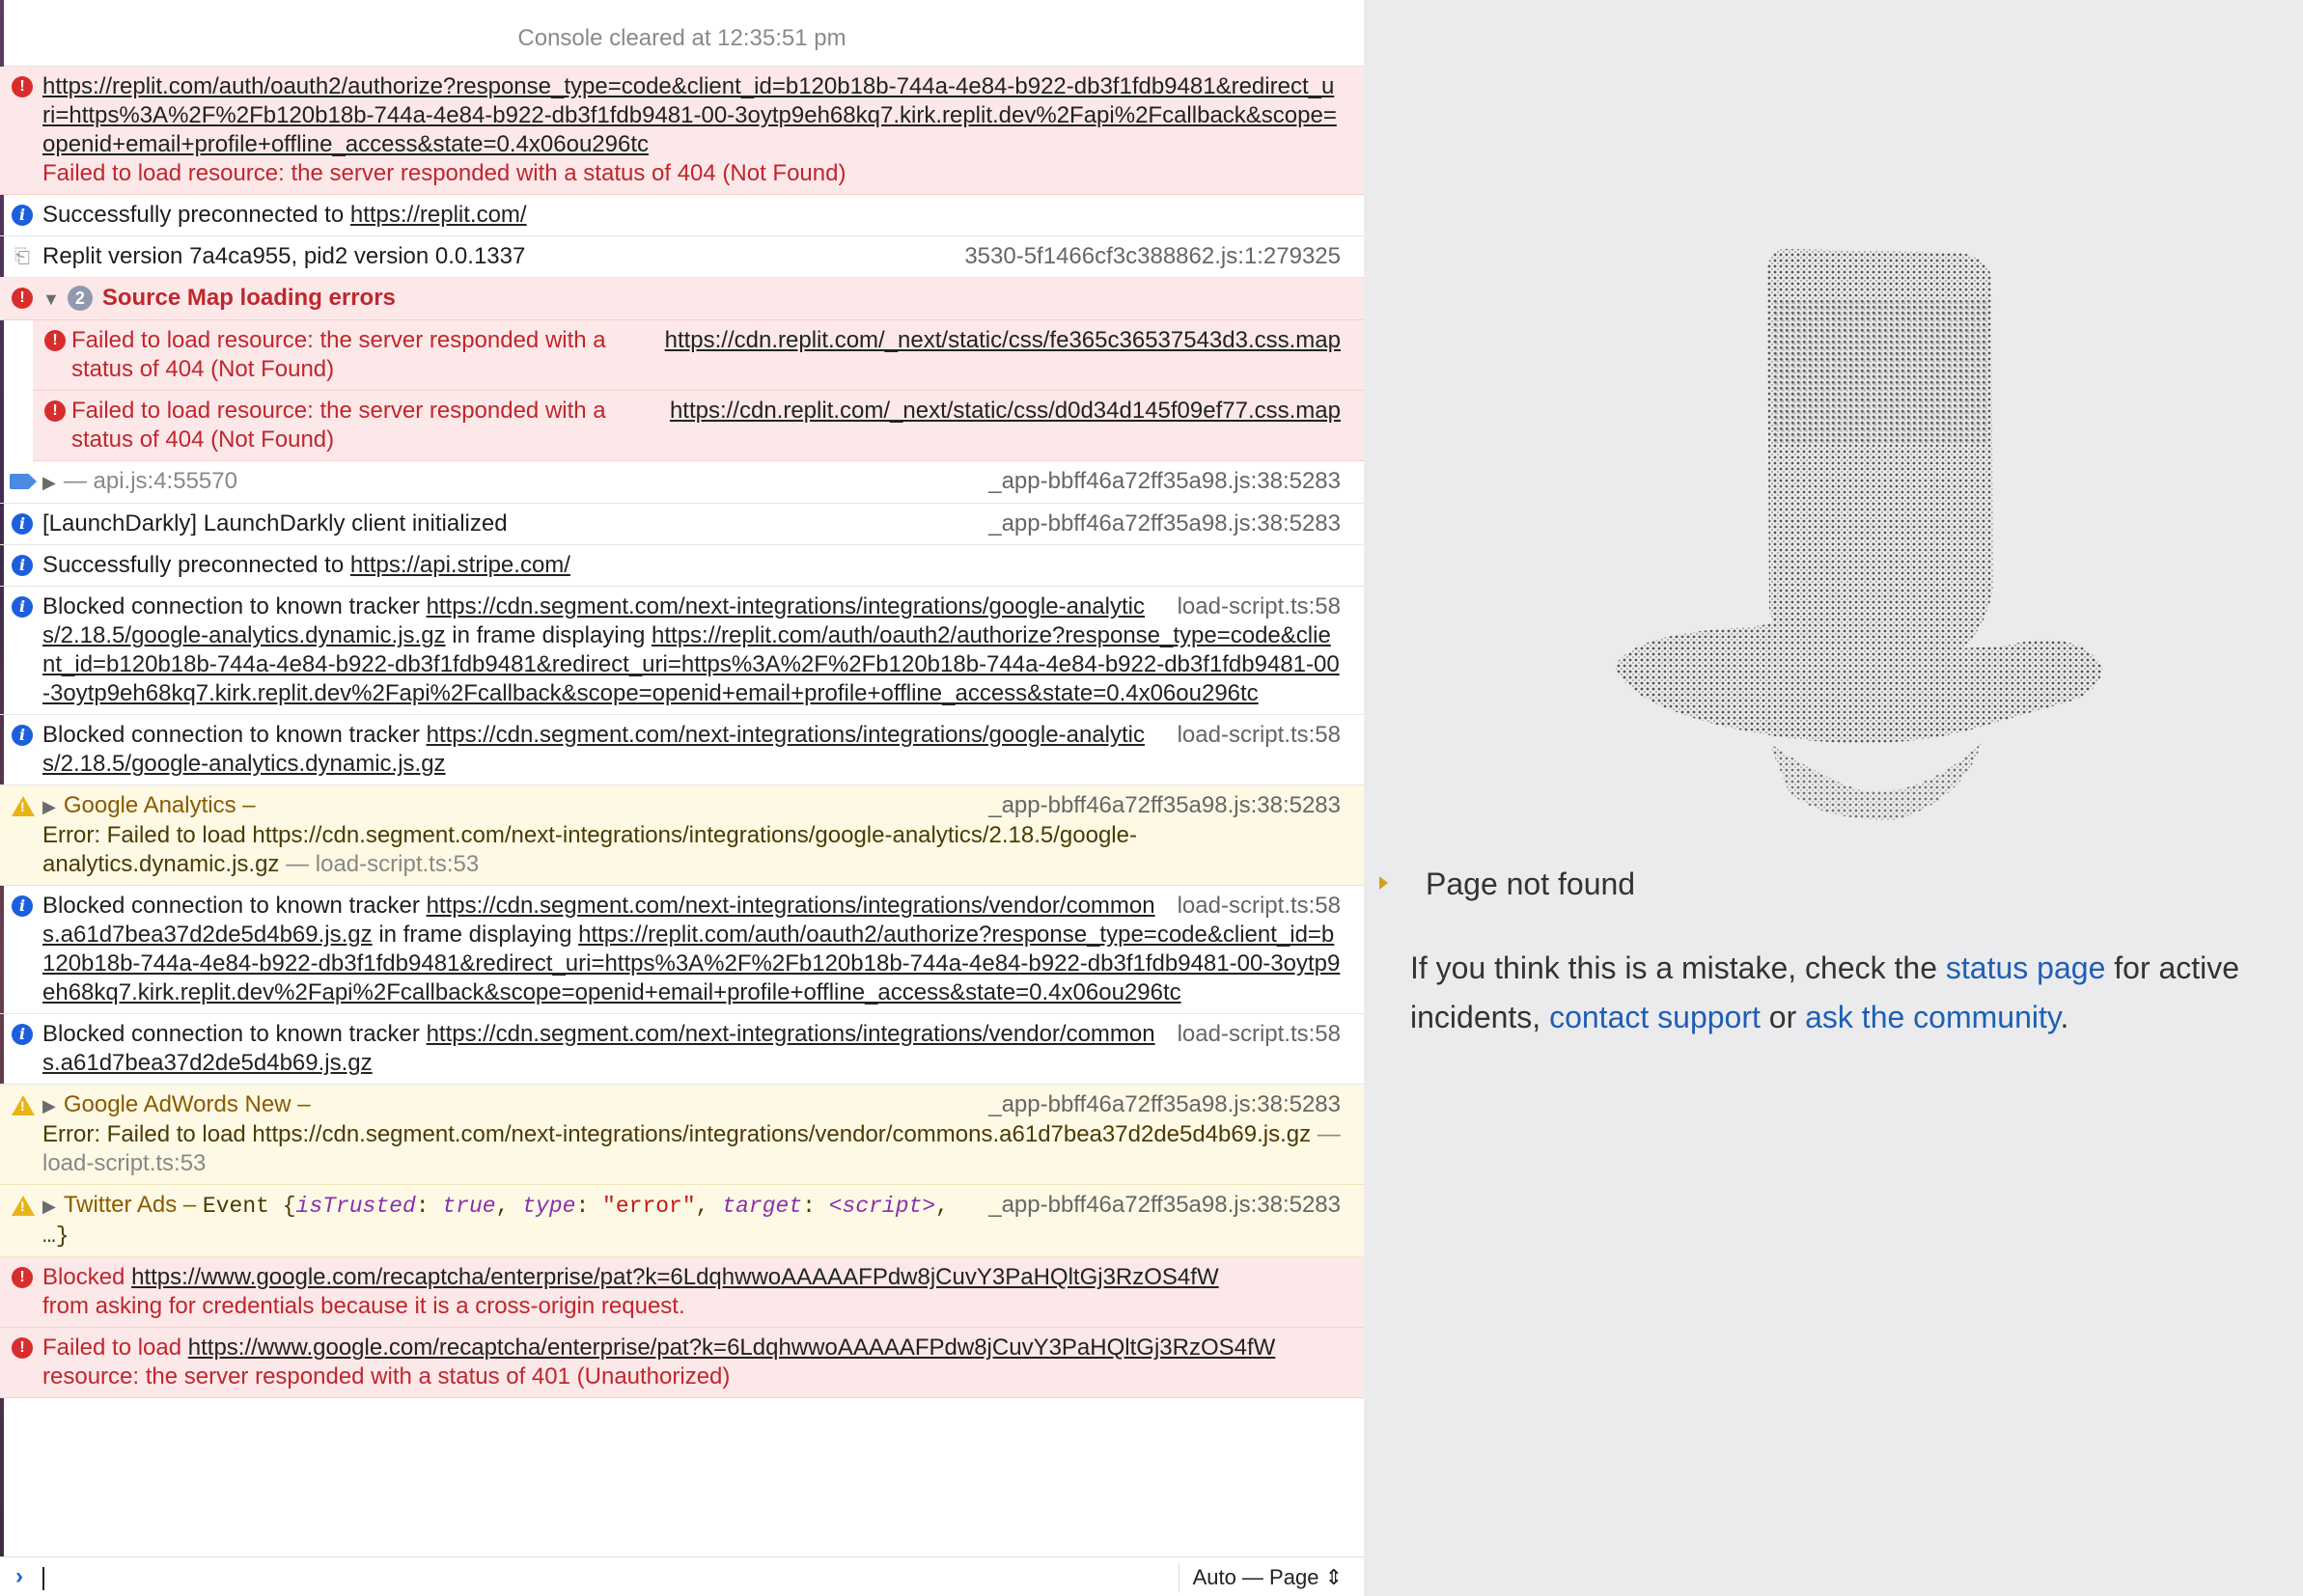 This screenshot has height=1596, width=2303. Describe the element at coordinates (2064, 1017) in the screenshot. I see `help-text: .` at that location.